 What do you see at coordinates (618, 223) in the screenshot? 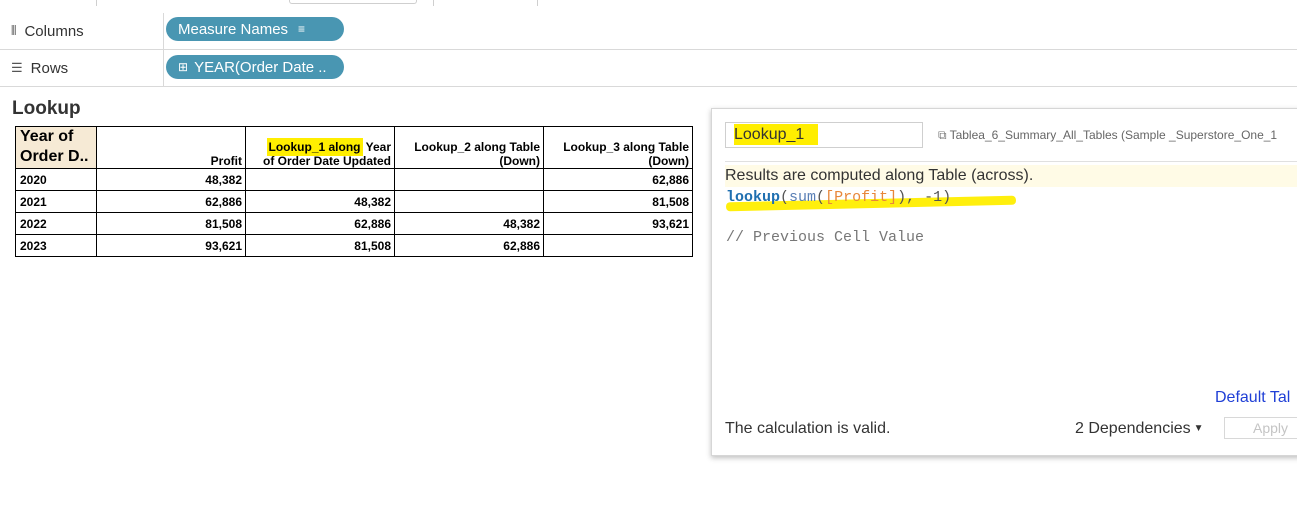
I see `lookup3-cell: 93,621` at bounding box center [618, 223].